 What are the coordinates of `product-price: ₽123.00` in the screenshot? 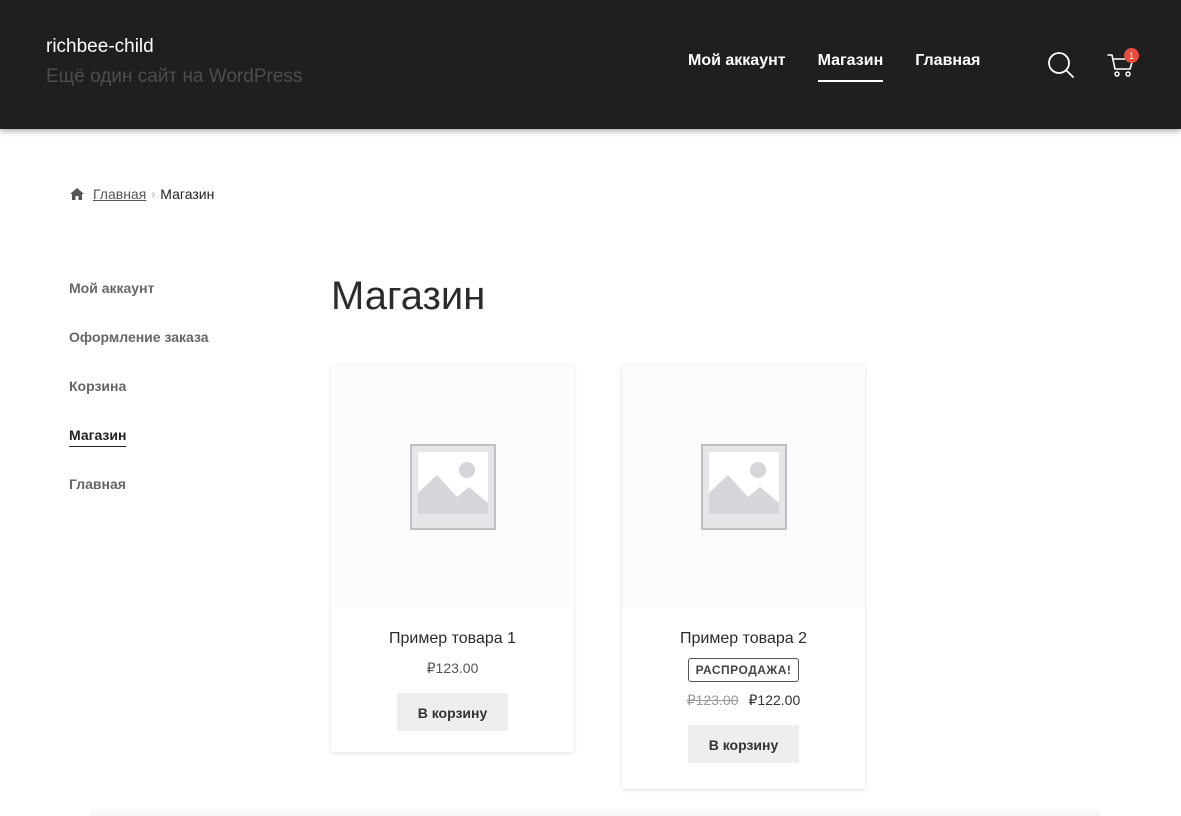 It's located at (452, 668).